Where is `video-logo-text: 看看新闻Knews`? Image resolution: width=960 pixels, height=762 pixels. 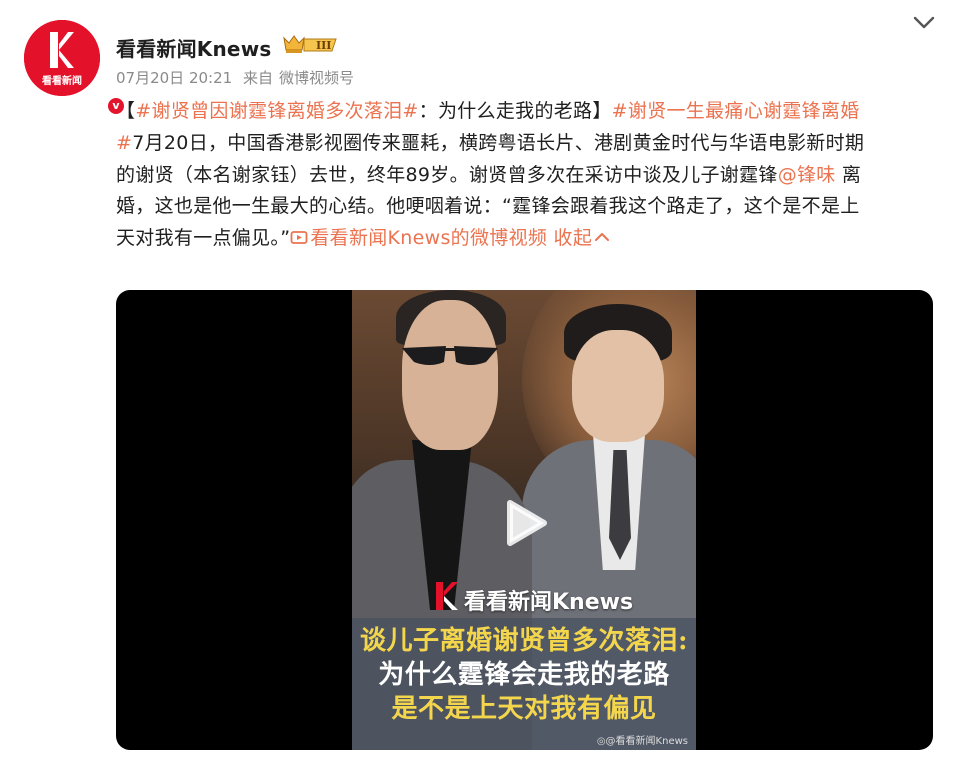 video-logo-text: 看看新闻Knews is located at coordinates (549, 602).